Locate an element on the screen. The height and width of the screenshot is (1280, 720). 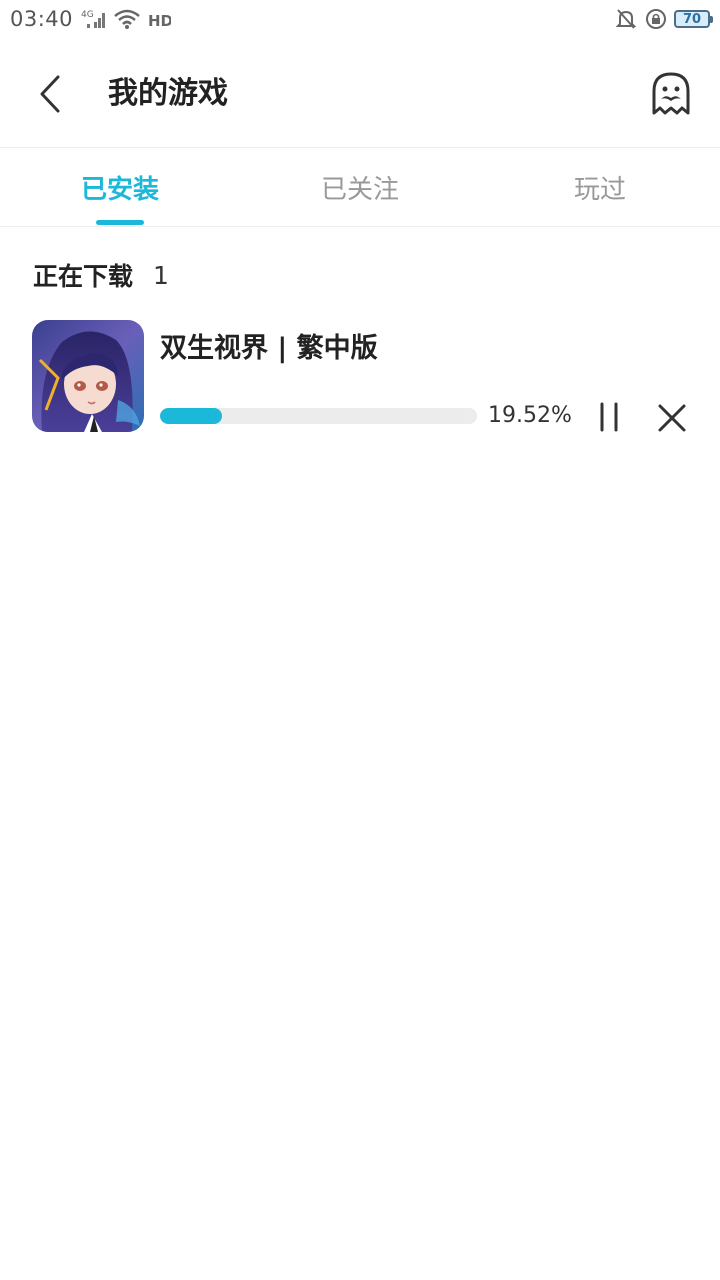
network-type-label: 4G is located at coordinates (87, 15).